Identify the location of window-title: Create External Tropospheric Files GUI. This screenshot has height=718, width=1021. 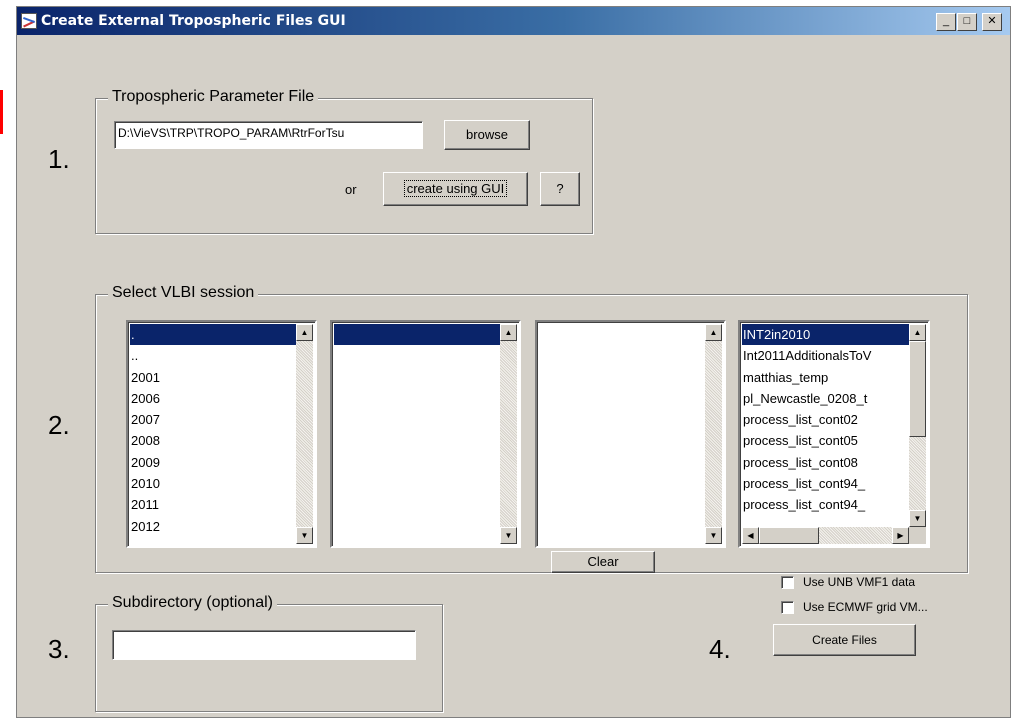
(193, 21).